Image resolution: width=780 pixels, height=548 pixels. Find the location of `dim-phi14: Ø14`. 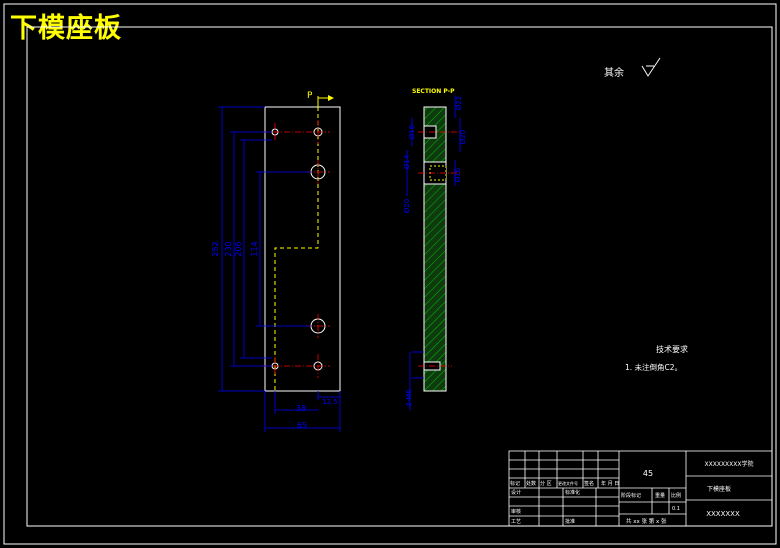

dim-phi14: Ø14 is located at coordinates (407, 161).